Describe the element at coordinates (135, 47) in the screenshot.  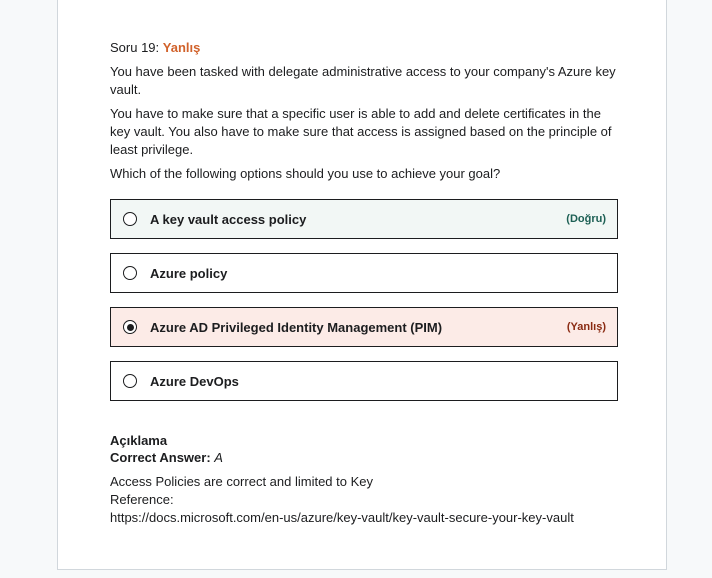
I see `question-number: Soru 19:` at that location.